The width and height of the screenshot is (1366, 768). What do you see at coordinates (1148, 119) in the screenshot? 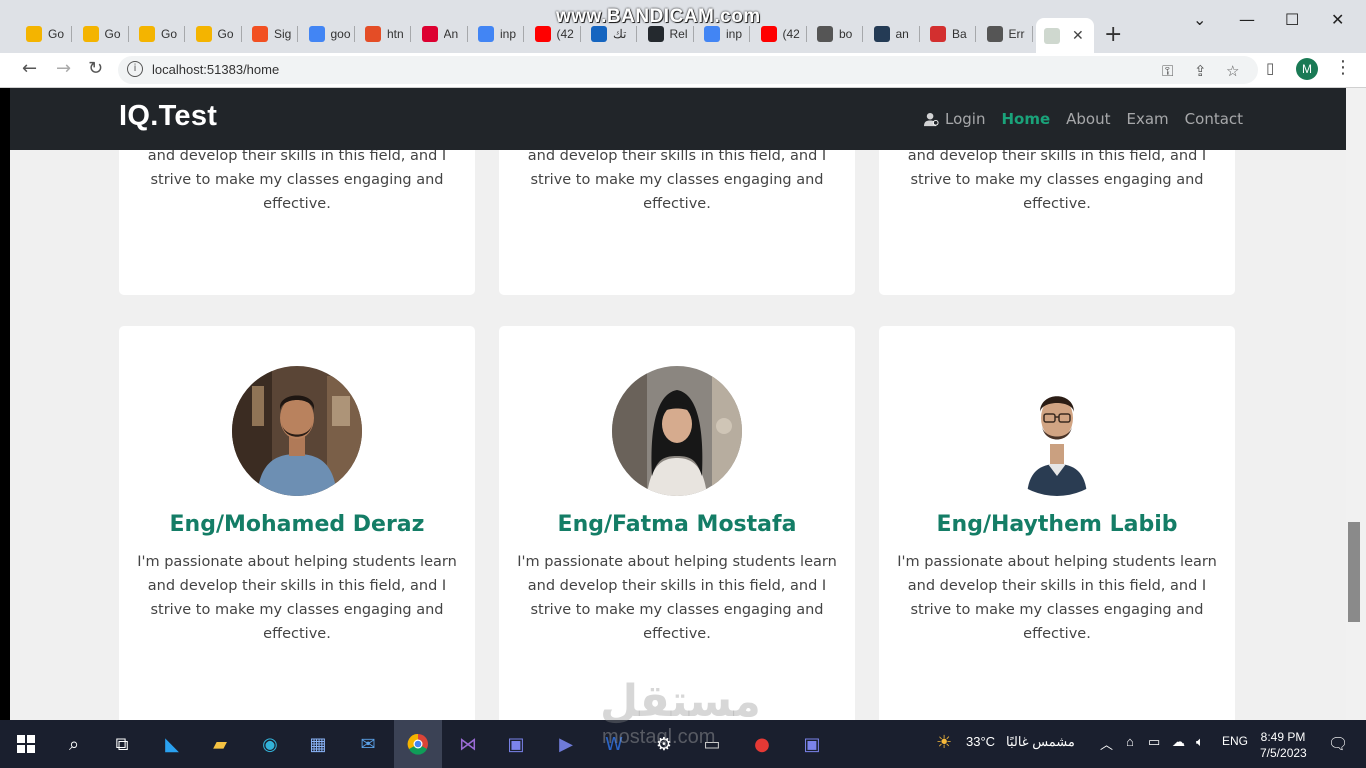
I see `nav-exam: Exam` at bounding box center [1148, 119].